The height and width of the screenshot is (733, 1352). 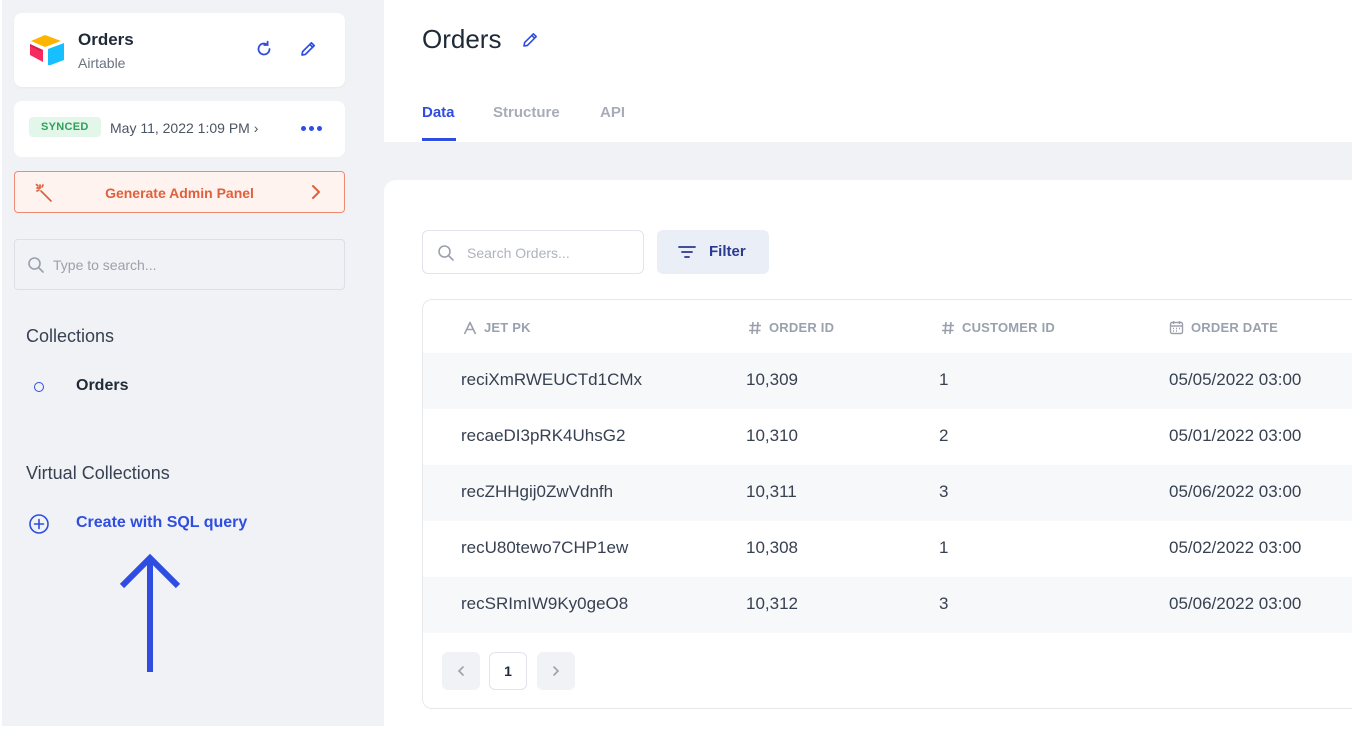 I want to click on sync-status-card: SYNCED May 11, 2022 1:09 PM ›, so click(x=179, y=129).